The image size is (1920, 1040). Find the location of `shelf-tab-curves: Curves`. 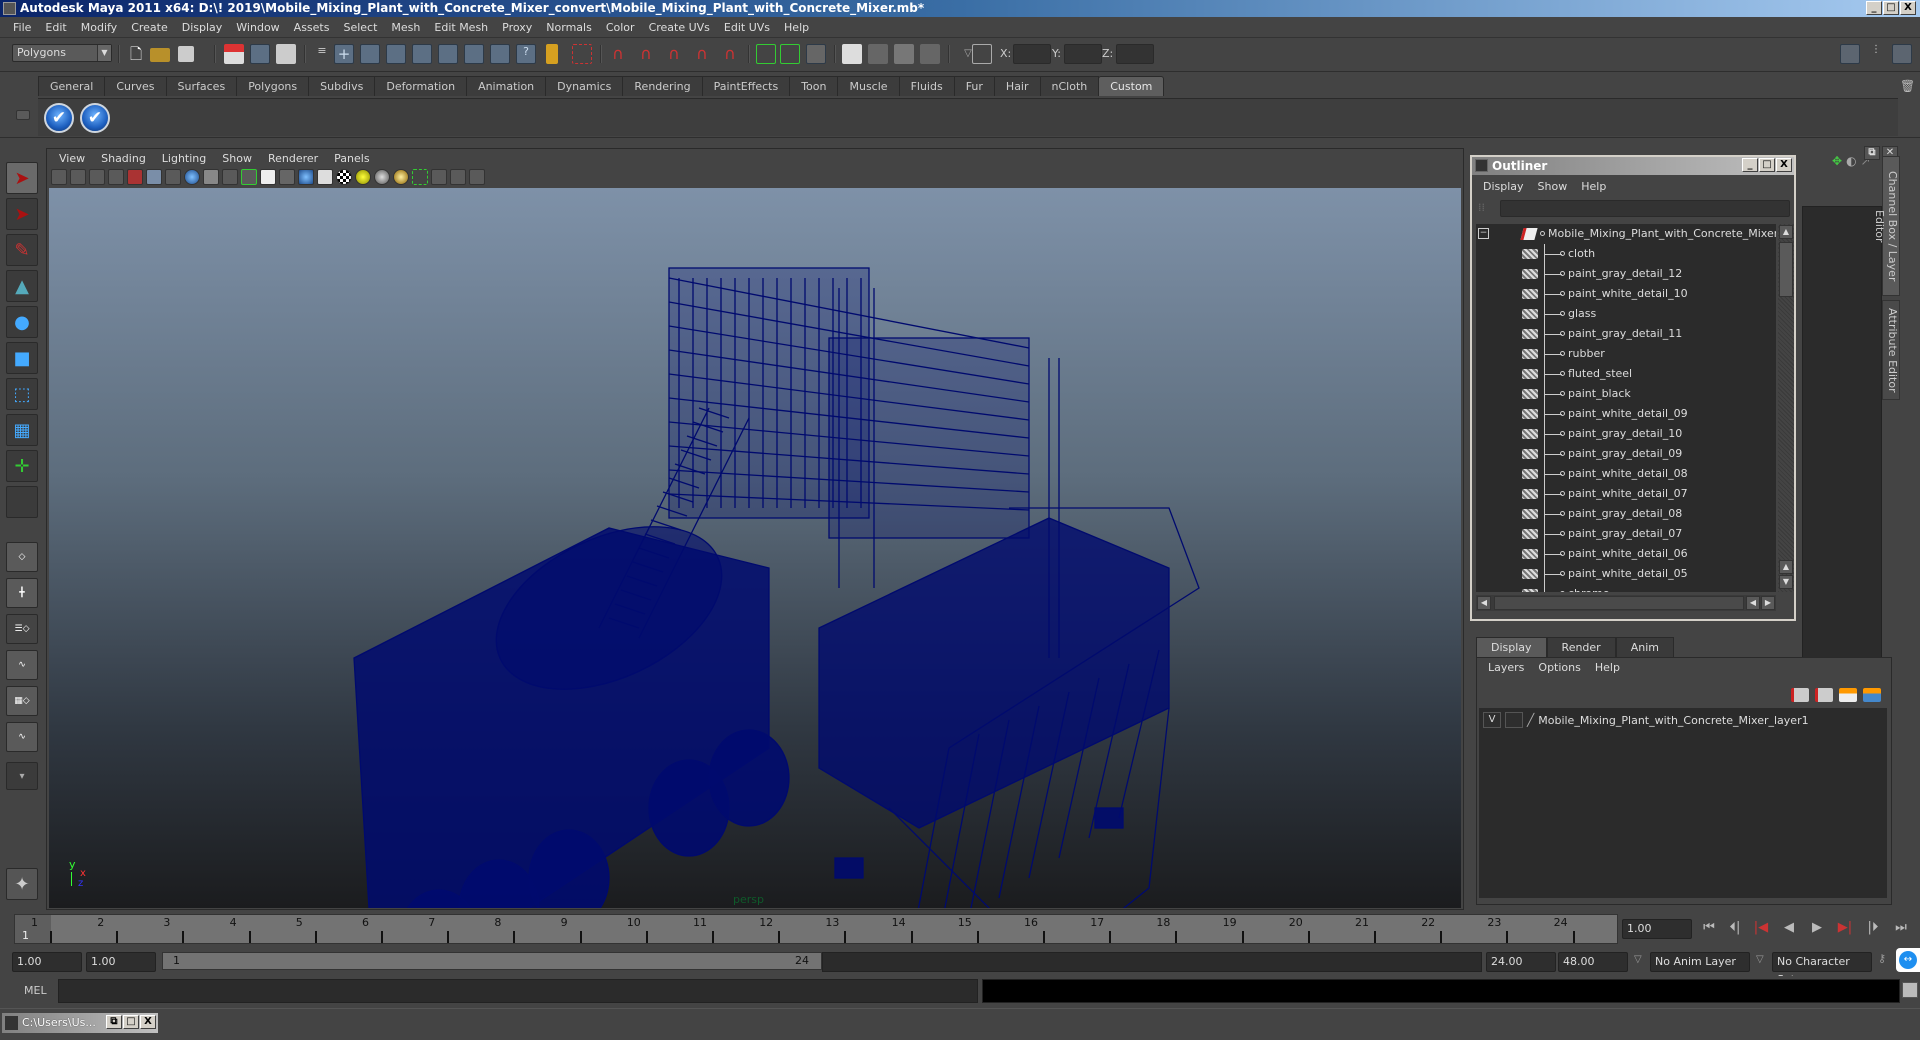

shelf-tab-curves: Curves is located at coordinates (135, 86).